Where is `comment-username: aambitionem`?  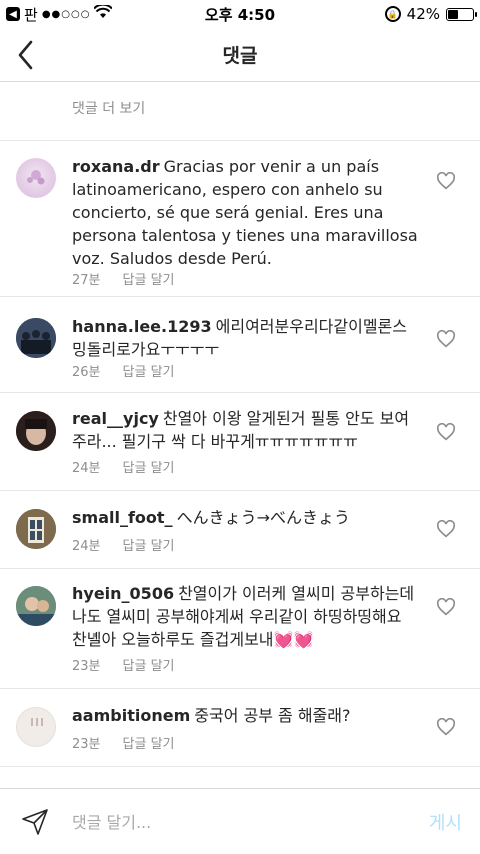 comment-username: aambitionem is located at coordinates (131, 715).